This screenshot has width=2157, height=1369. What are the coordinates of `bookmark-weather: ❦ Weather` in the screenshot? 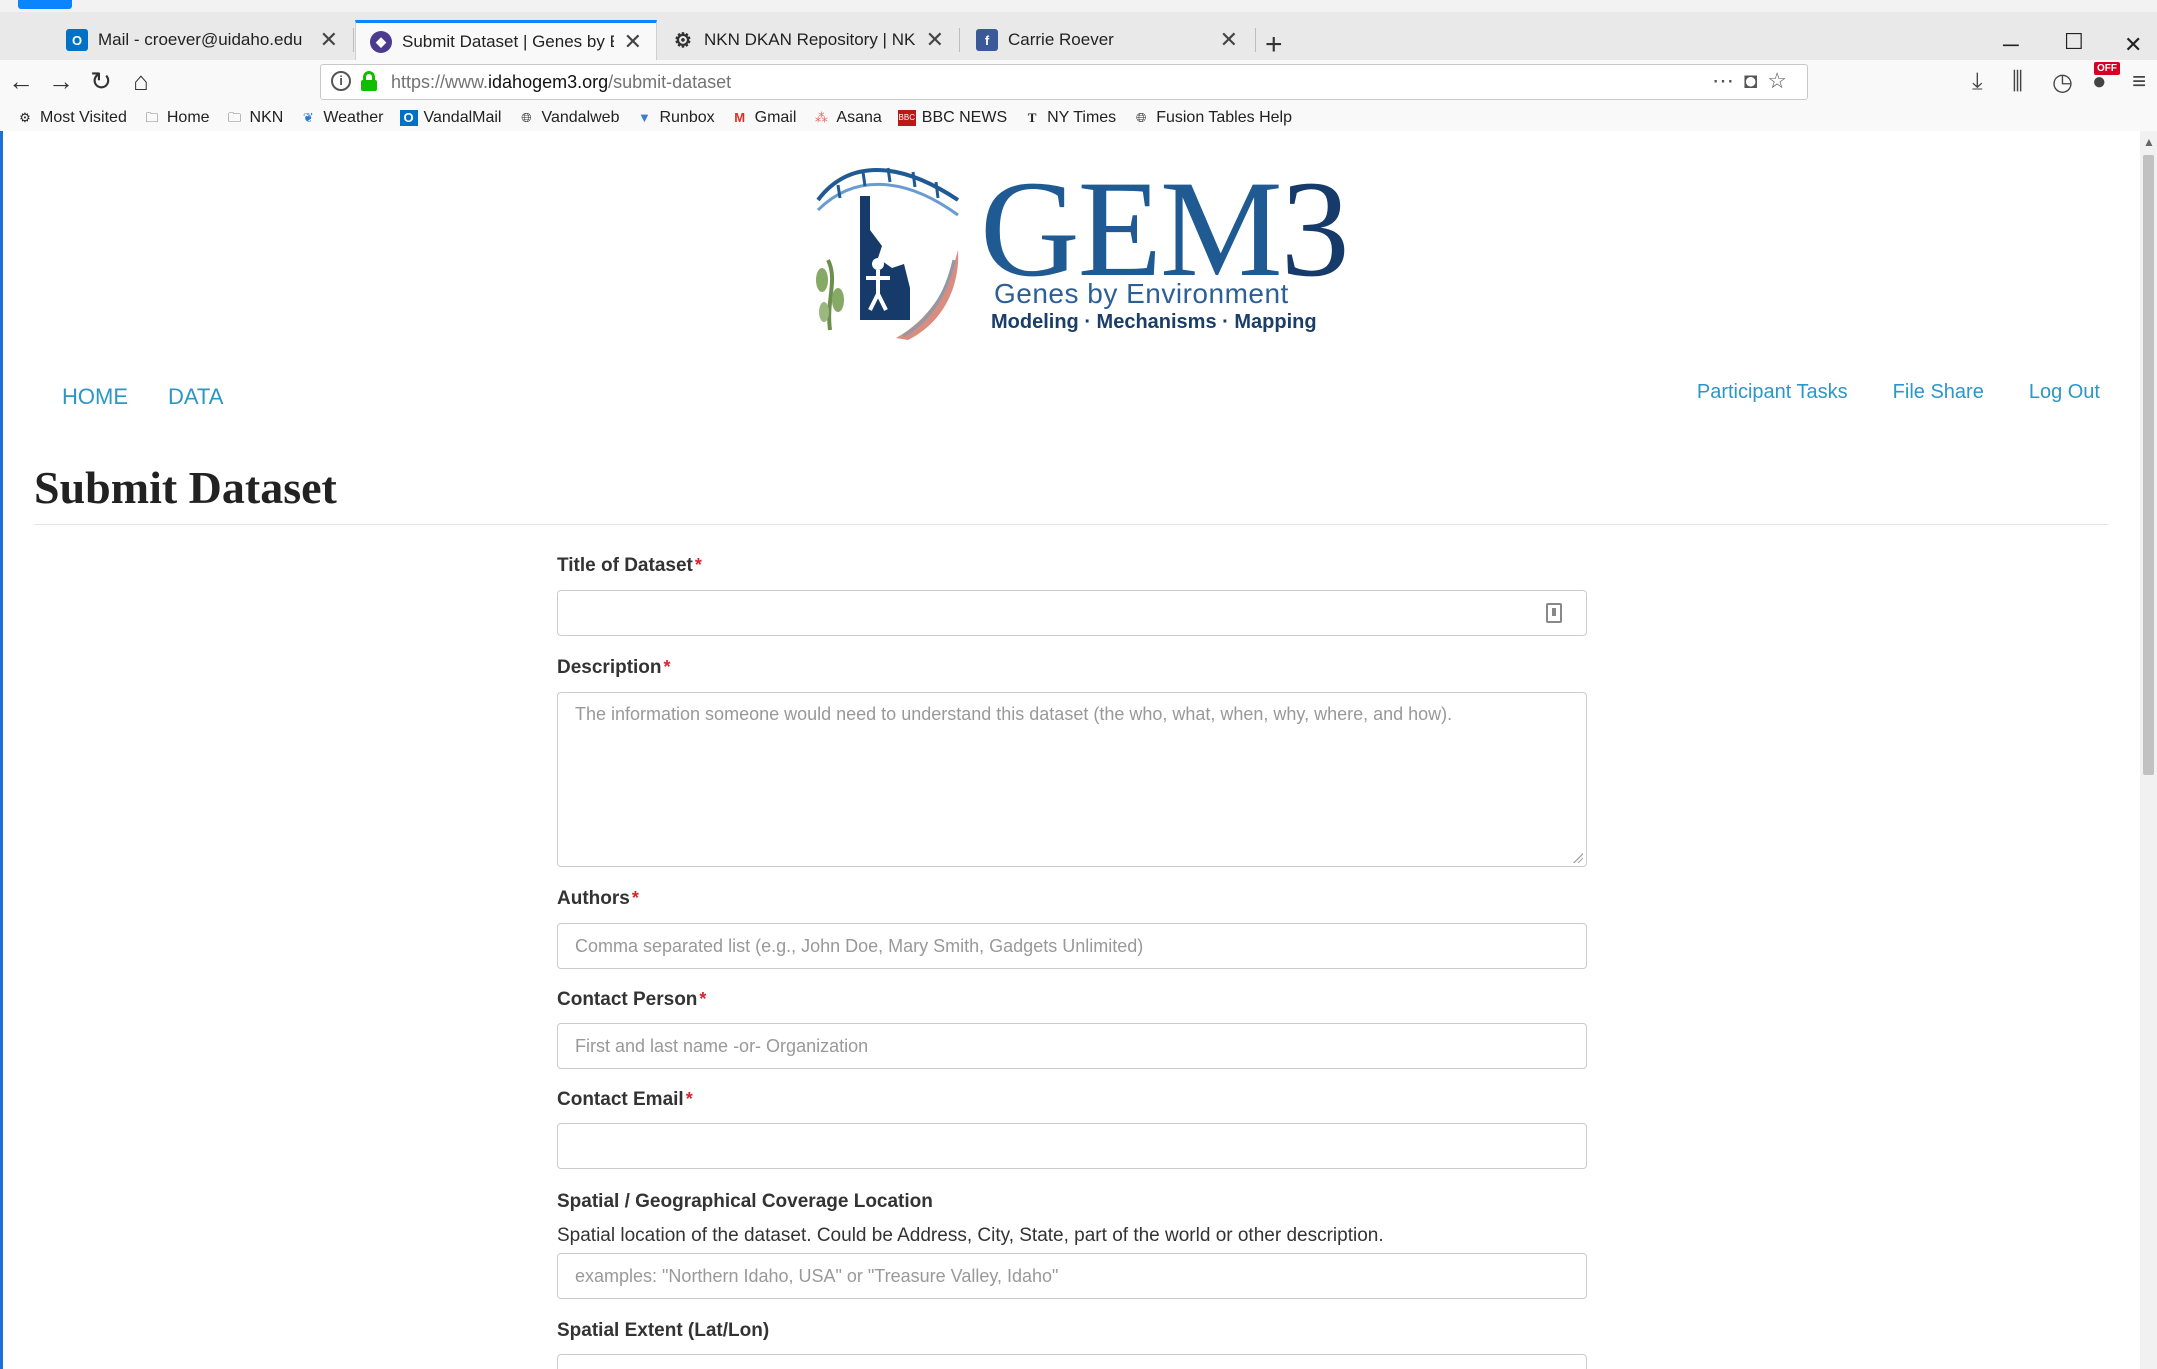 It's located at (341, 118).